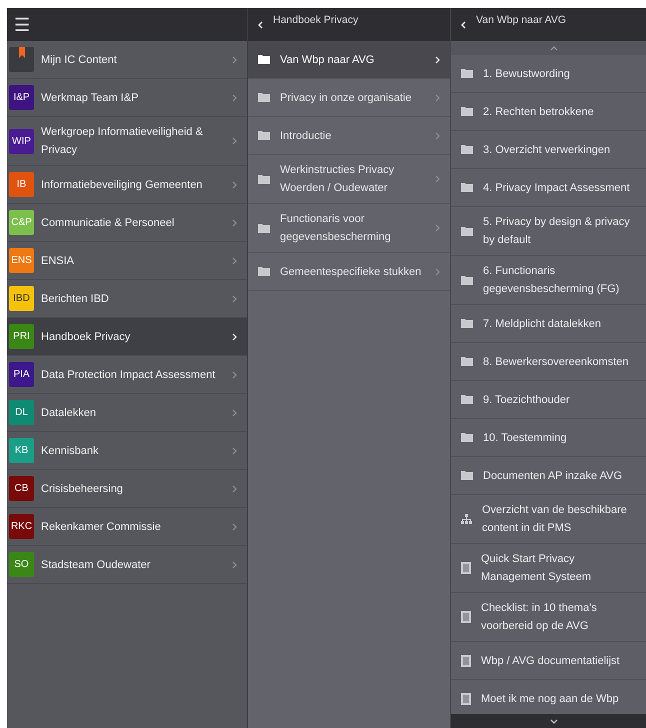  Describe the element at coordinates (101, 527) in the screenshot. I see `menu-item-label: Rekenkamer Commissie` at that location.